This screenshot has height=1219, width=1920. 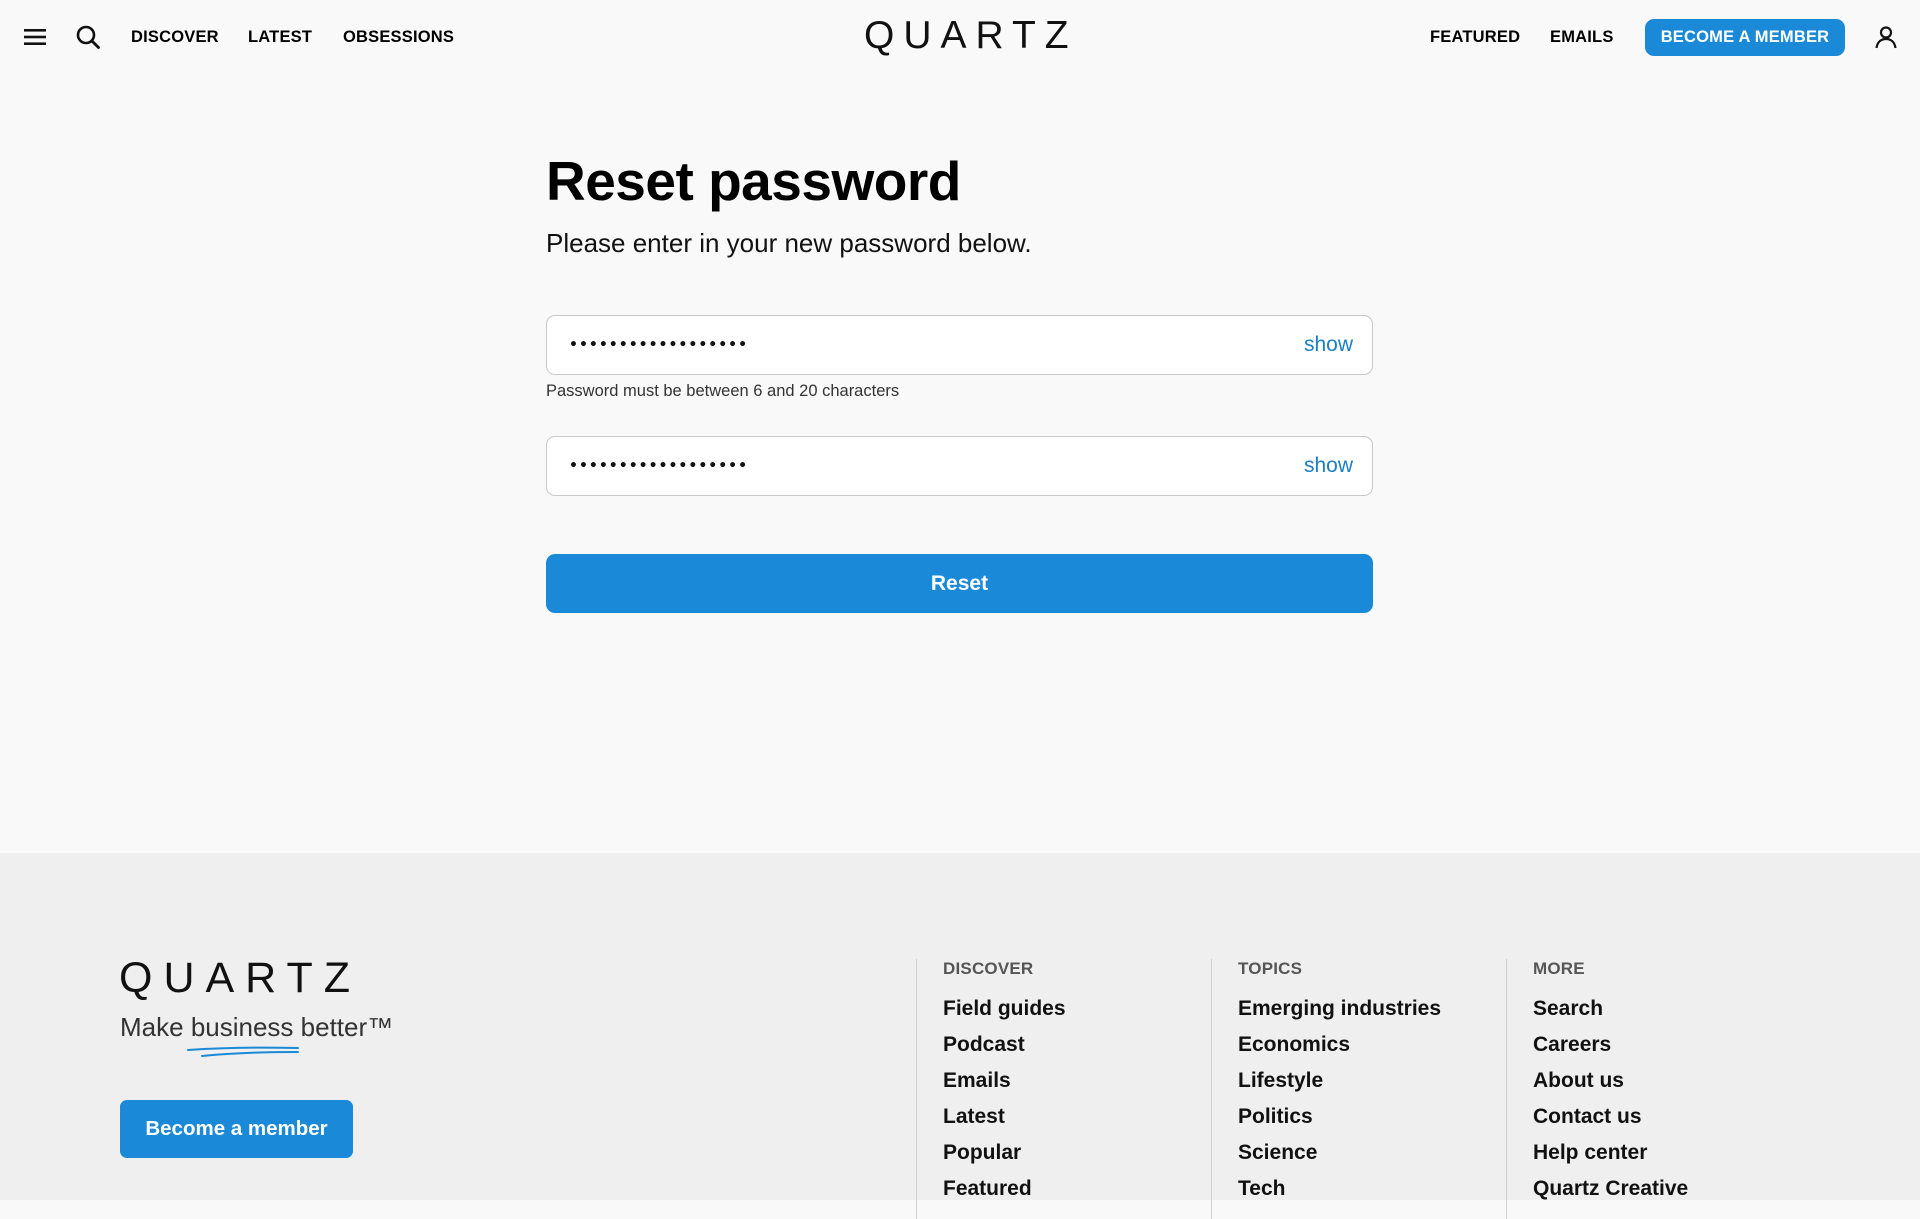 What do you see at coordinates (959, 583) in the screenshot?
I see `reset-button: Reset` at bounding box center [959, 583].